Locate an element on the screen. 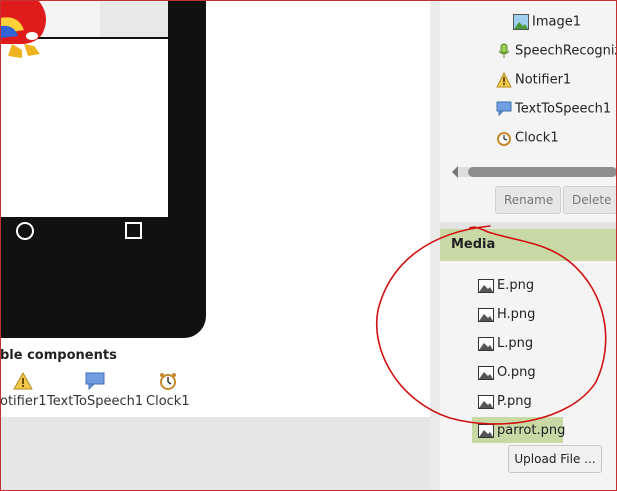 Image resolution: width=617 pixels, height=491 pixels. media-item-label: H.png is located at coordinates (516, 314).